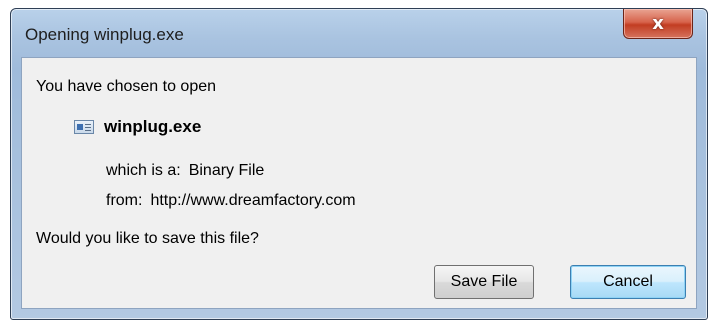  Describe the element at coordinates (143, 170) in the screenshot. I see `file-type-label: which is a:` at that location.